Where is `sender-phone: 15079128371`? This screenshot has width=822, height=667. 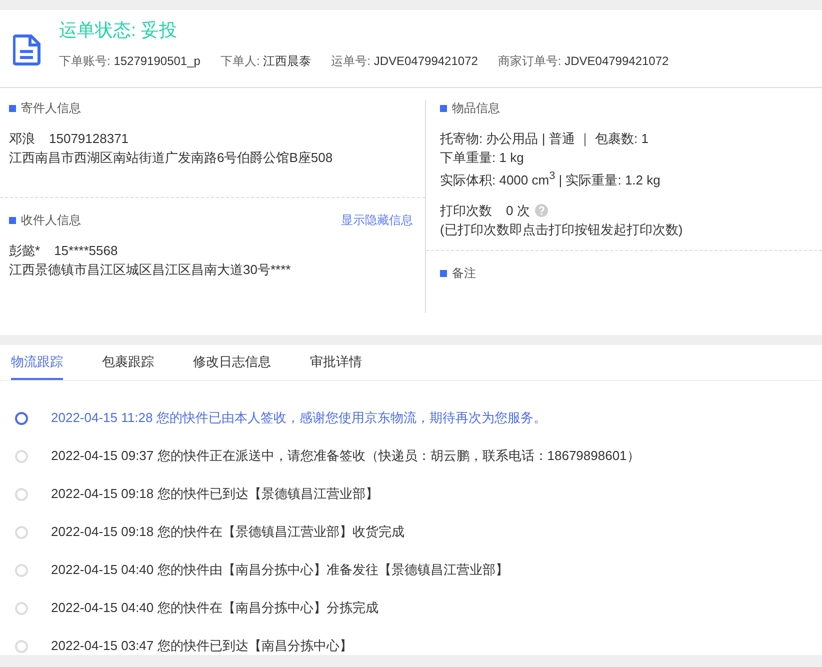 sender-phone: 15079128371 is located at coordinates (89, 138).